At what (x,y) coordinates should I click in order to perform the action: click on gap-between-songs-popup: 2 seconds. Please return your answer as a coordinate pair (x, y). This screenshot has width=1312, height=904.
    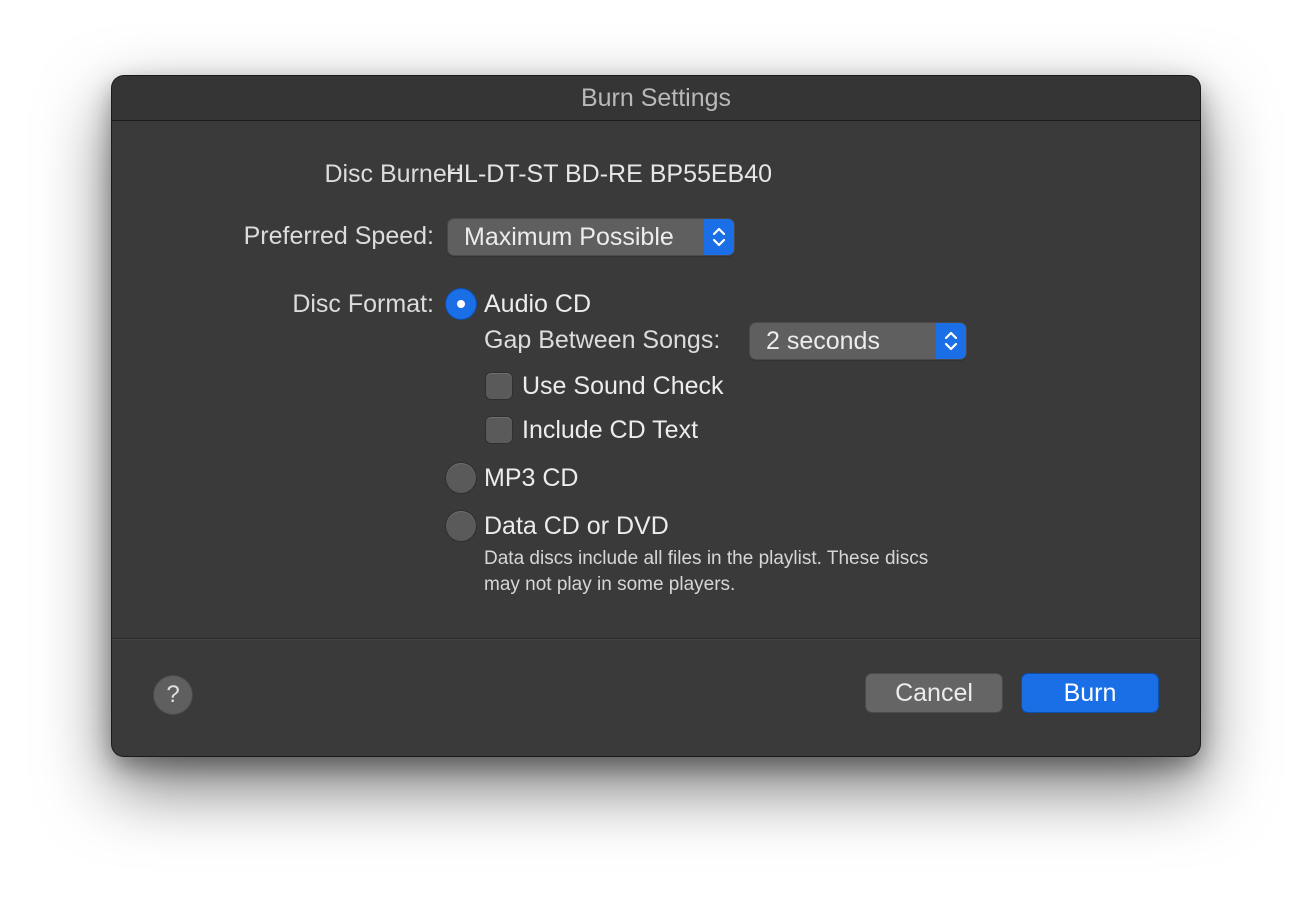
    Looking at the image, I should click on (858, 341).